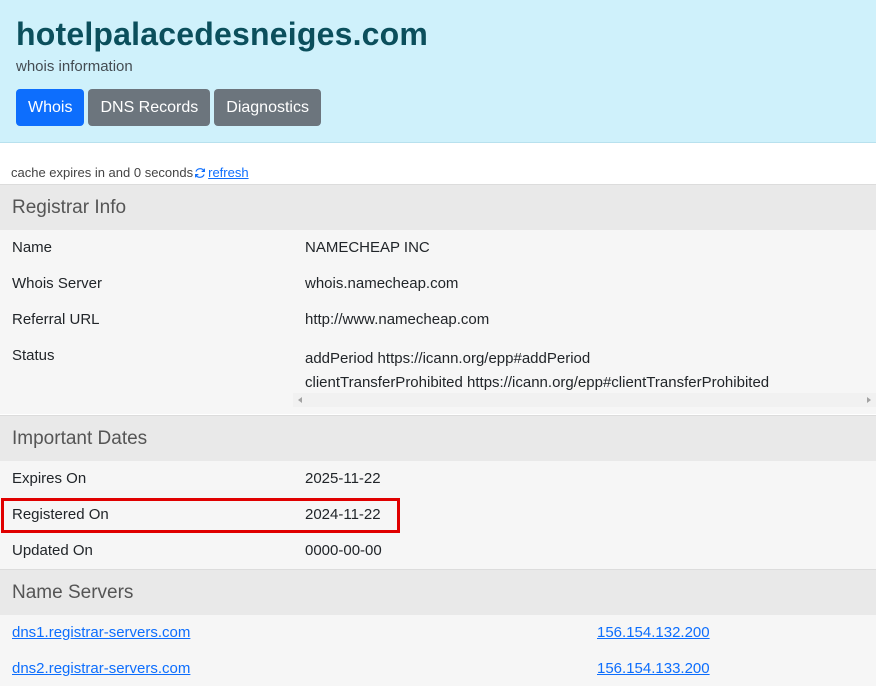  What do you see at coordinates (367, 247) in the screenshot?
I see `name-value: NAMECHEAP INC` at bounding box center [367, 247].